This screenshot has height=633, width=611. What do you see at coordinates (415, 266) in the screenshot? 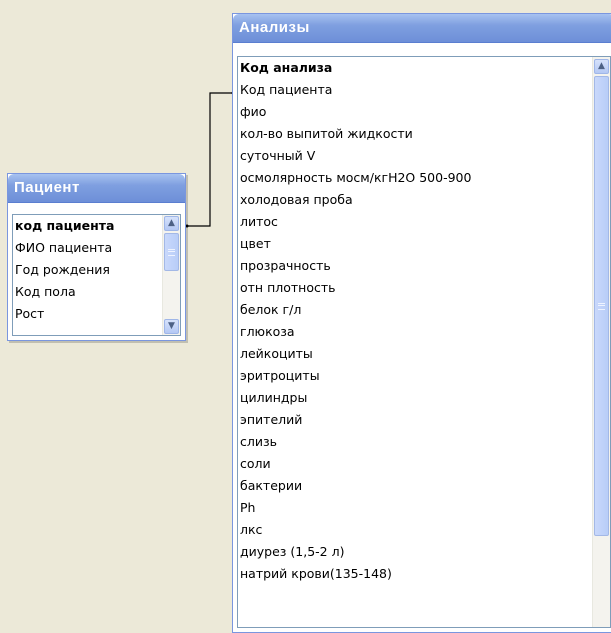
I see `field-item: прозрачность` at bounding box center [415, 266].